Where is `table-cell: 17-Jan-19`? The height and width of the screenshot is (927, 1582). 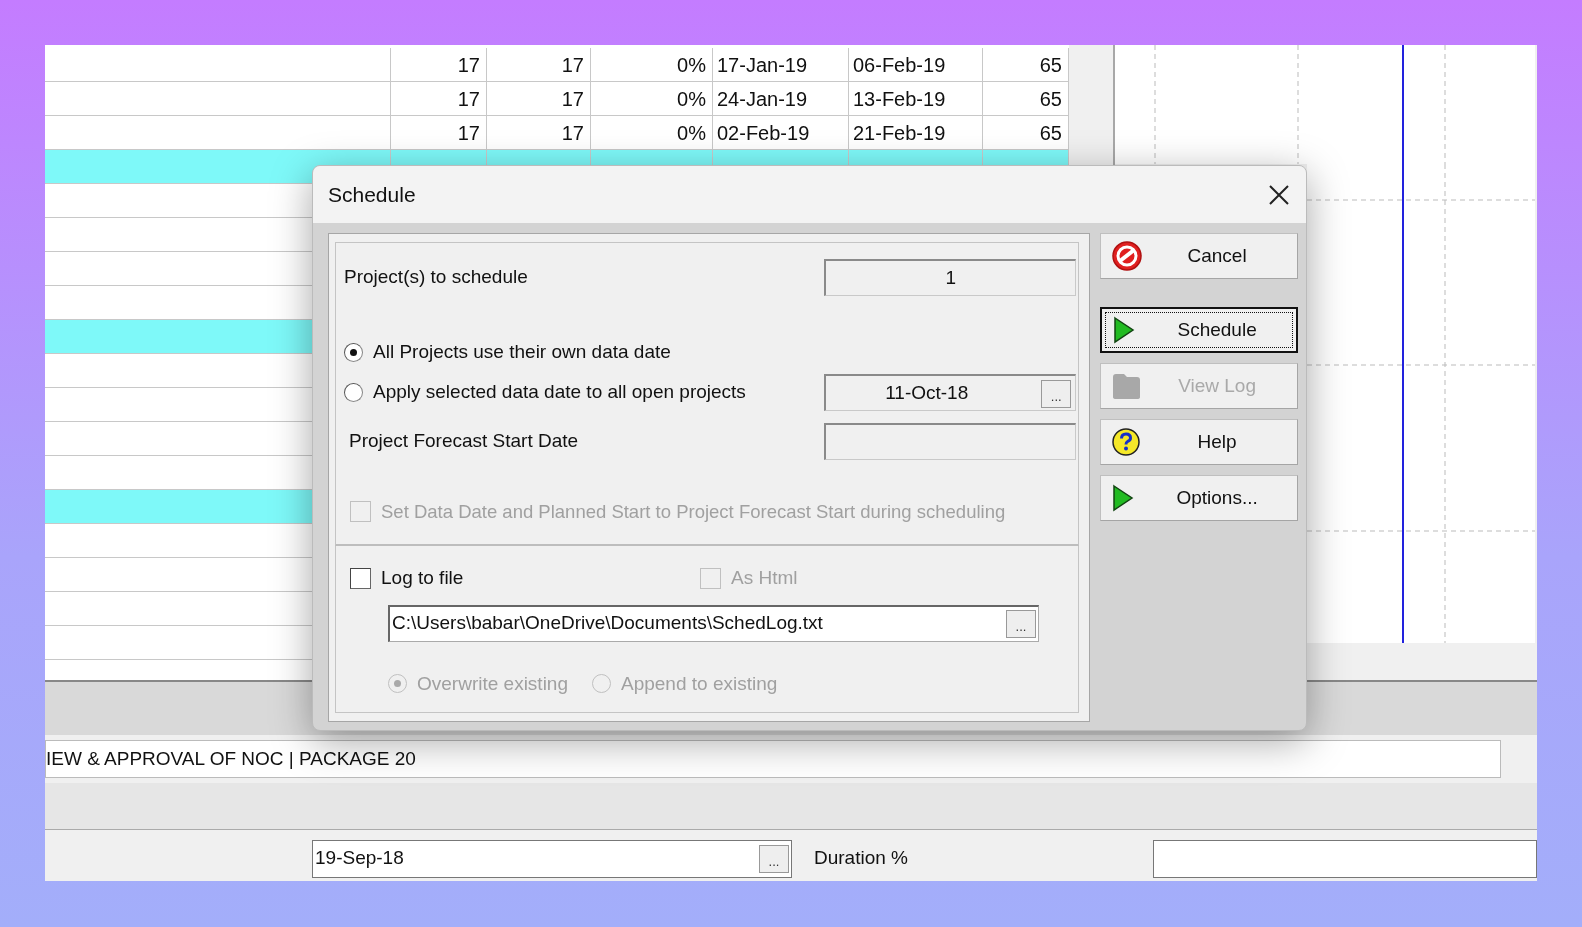
table-cell: 17-Jan-19 is located at coordinates (781, 64).